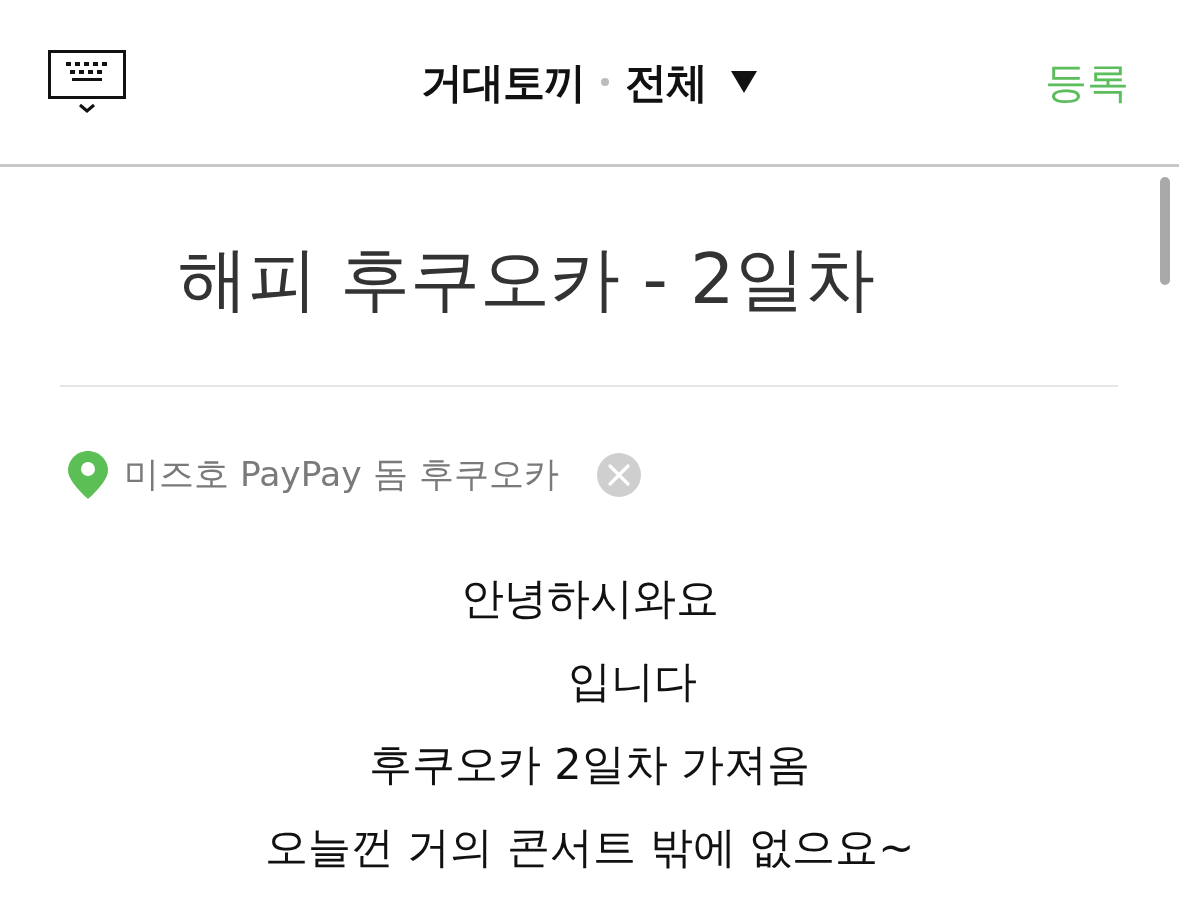 The height and width of the screenshot is (909, 1179). I want to click on map-pin-icon, so click(88, 475).